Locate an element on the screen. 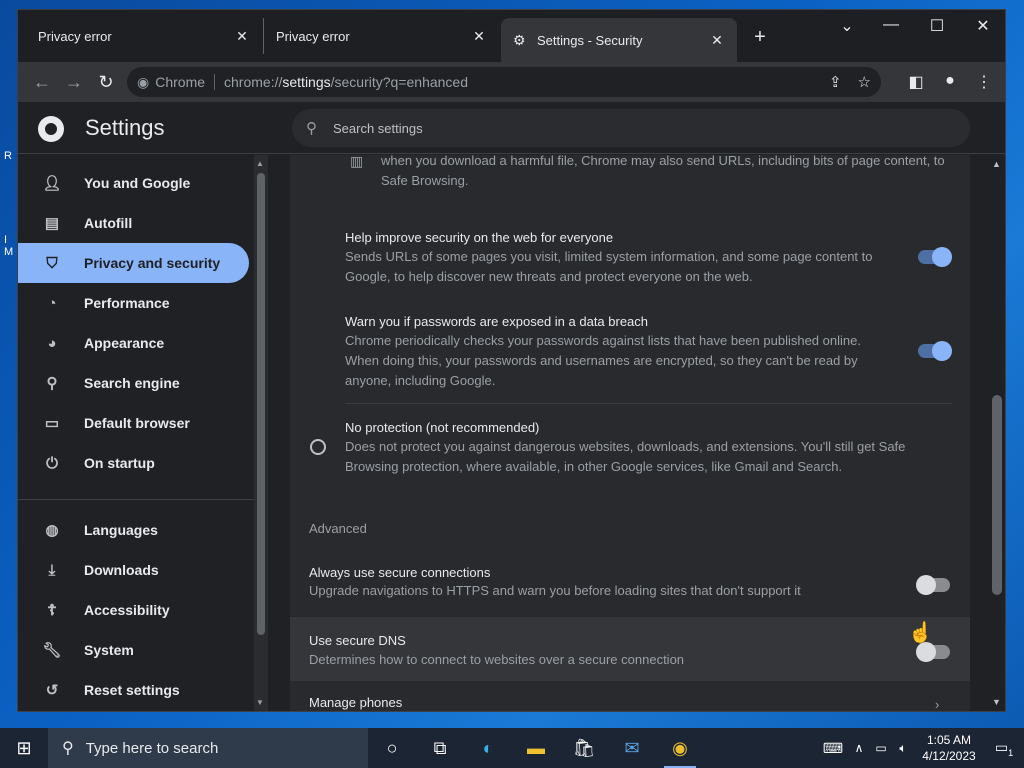  network-icon: ▭ is located at coordinates (881, 748).